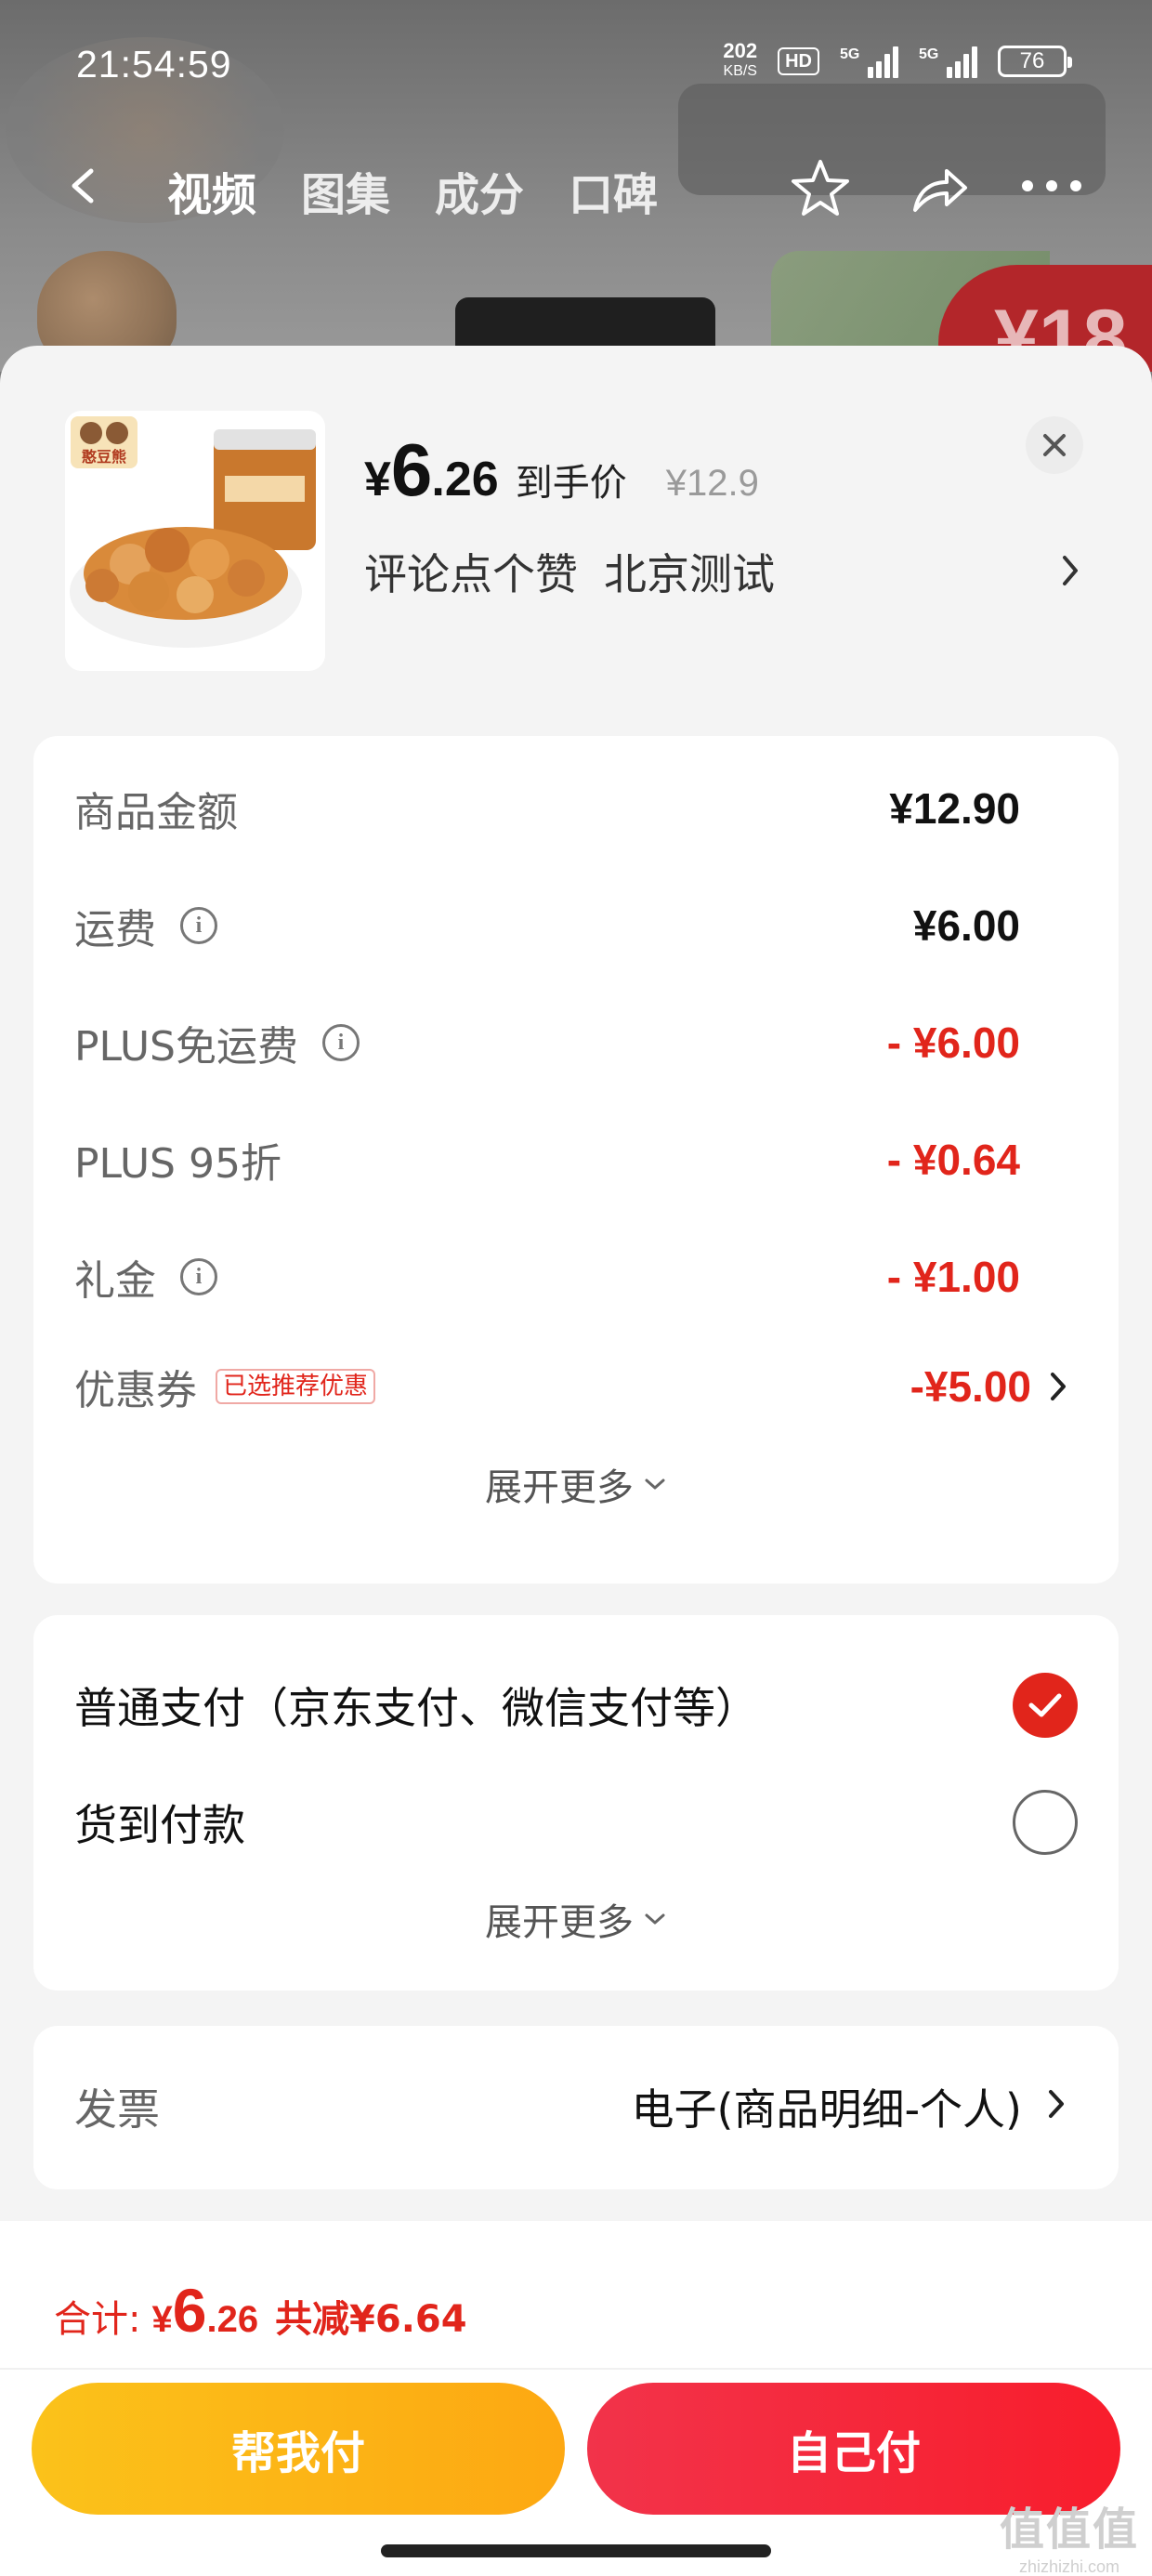 This screenshot has width=1152, height=2576. I want to click on home-indicator, so click(576, 2550).